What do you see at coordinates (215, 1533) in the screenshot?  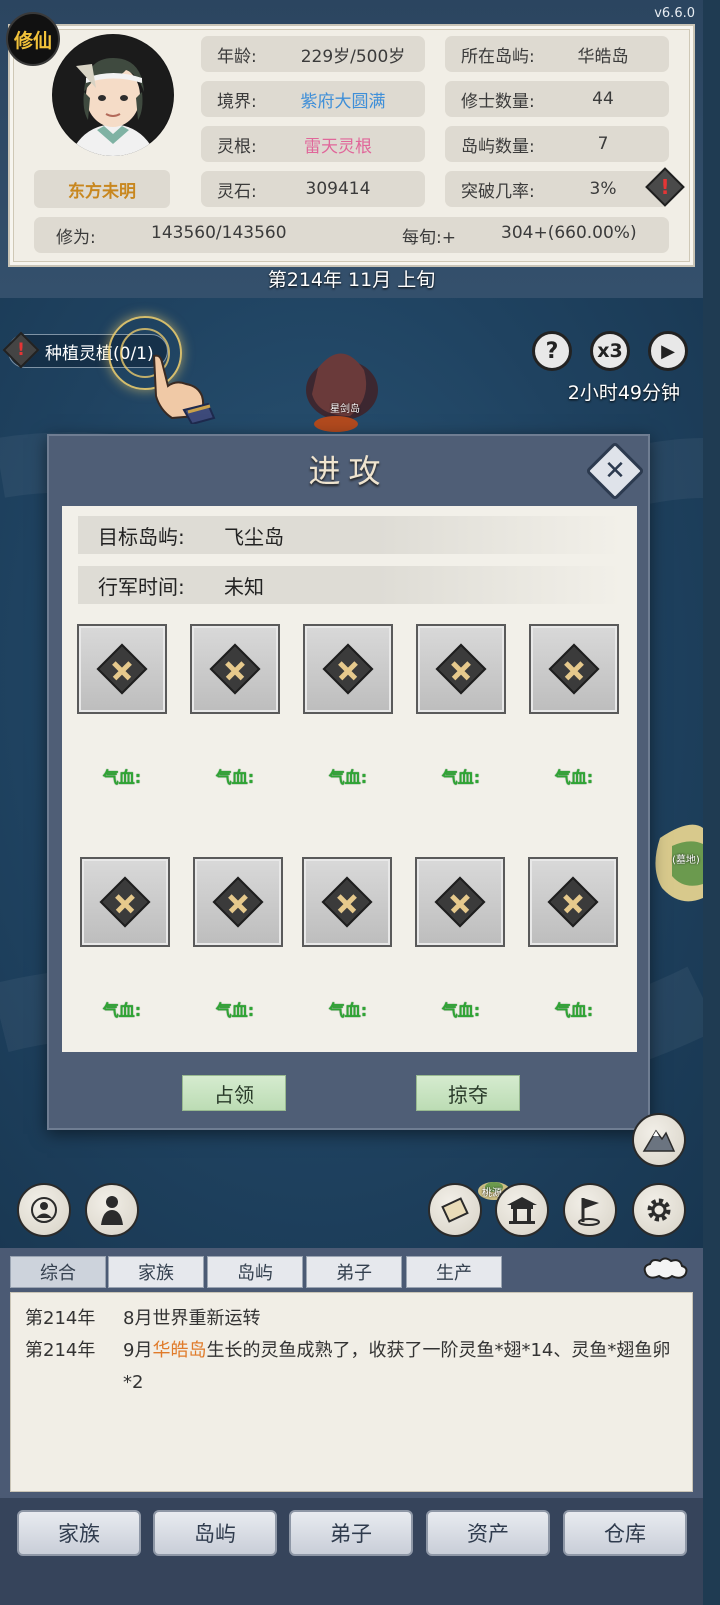 I see `nav-islands: 岛屿` at bounding box center [215, 1533].